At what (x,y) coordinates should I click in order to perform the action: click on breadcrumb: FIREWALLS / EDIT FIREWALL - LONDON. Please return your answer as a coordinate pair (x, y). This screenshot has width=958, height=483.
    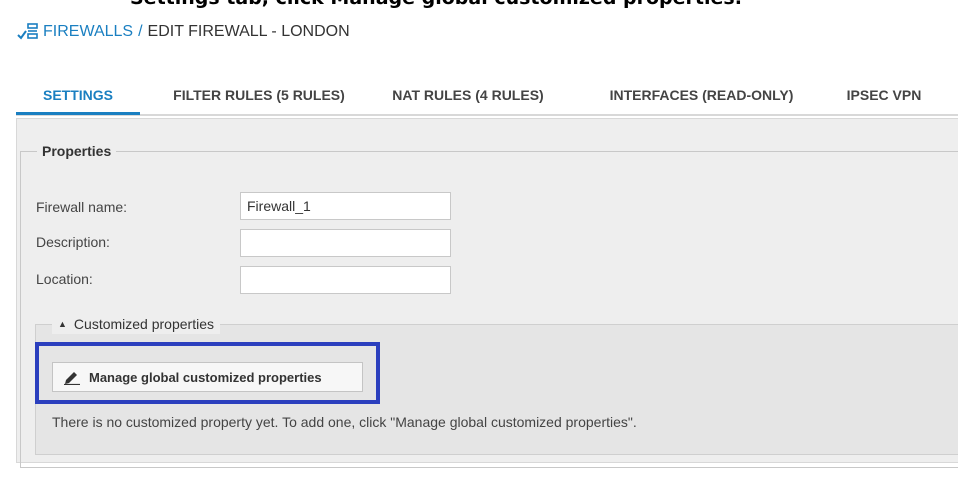
    Looking at the image, I should click on (183, 32).